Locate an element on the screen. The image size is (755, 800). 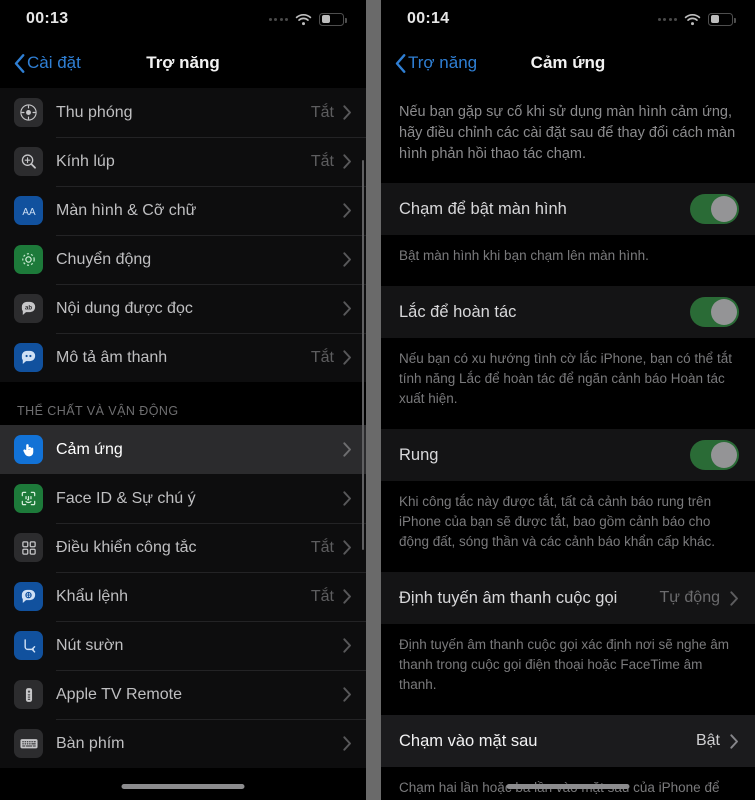
spoken-content-icon: ab is located at coordinates (28, 308).